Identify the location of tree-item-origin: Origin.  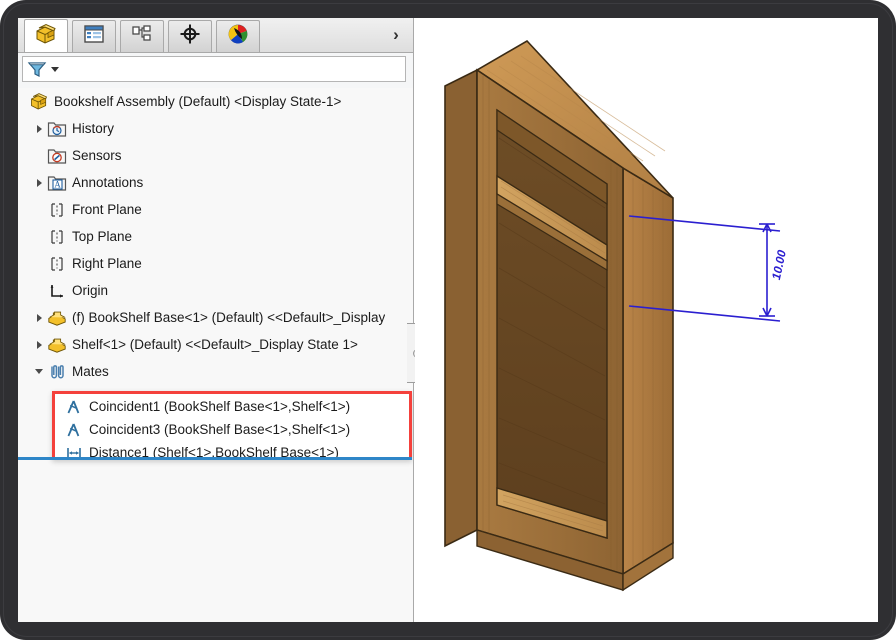
(215, 290).